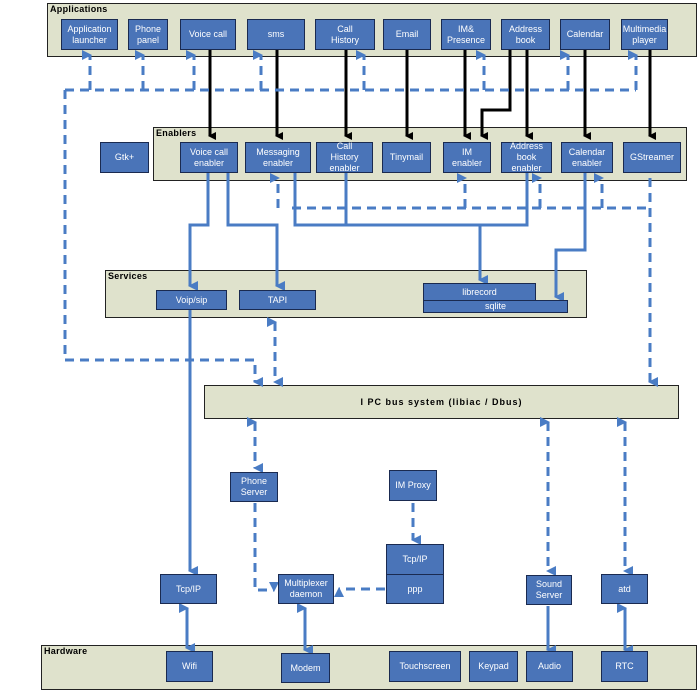 The height and width of the screenshot is (690, 697). Describe the element at coordinates (432, 94) in the screenshot. I see `black-arrows` at that location.